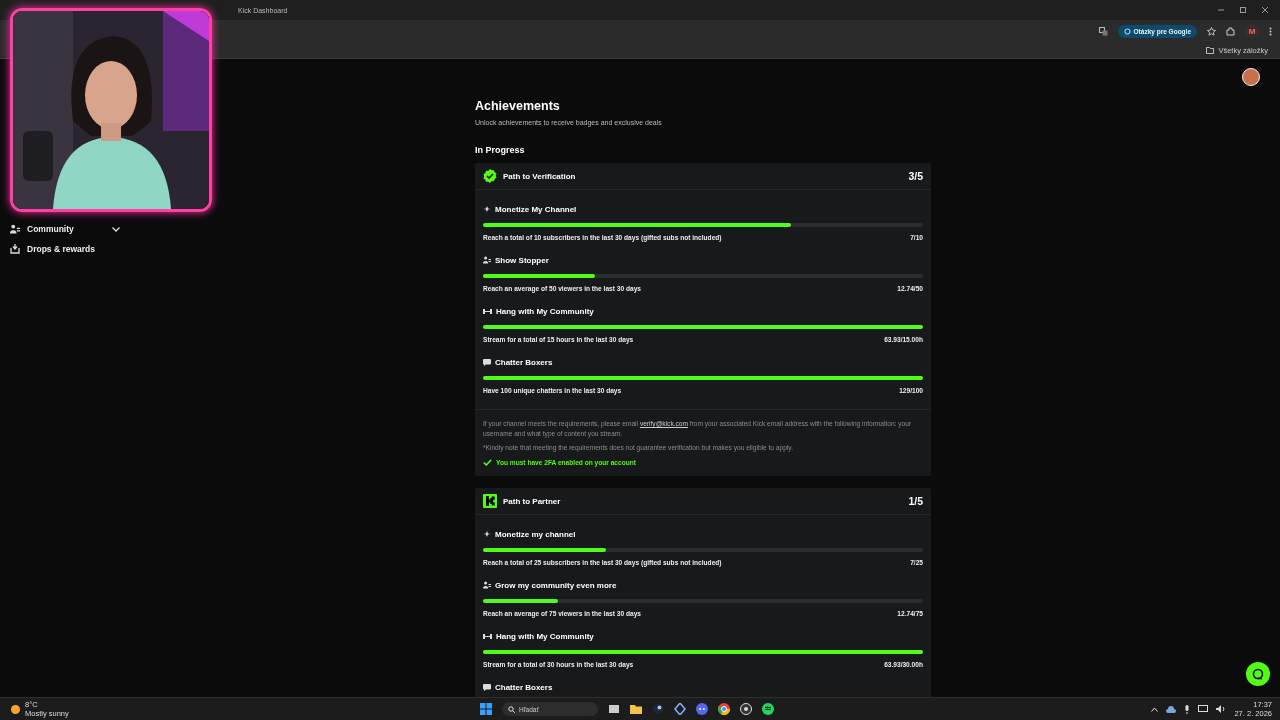  I want to click on task-view-icon, so click(614, 709).